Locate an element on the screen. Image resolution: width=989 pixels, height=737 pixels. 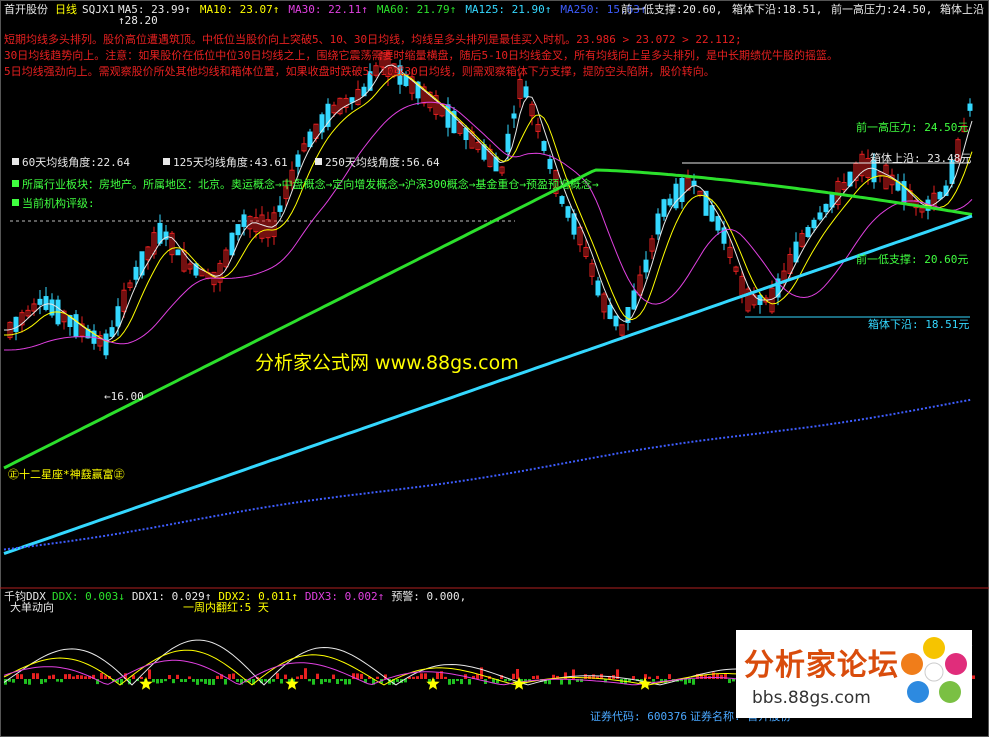
period-label: 日线 is located at coordinates (66, 9).